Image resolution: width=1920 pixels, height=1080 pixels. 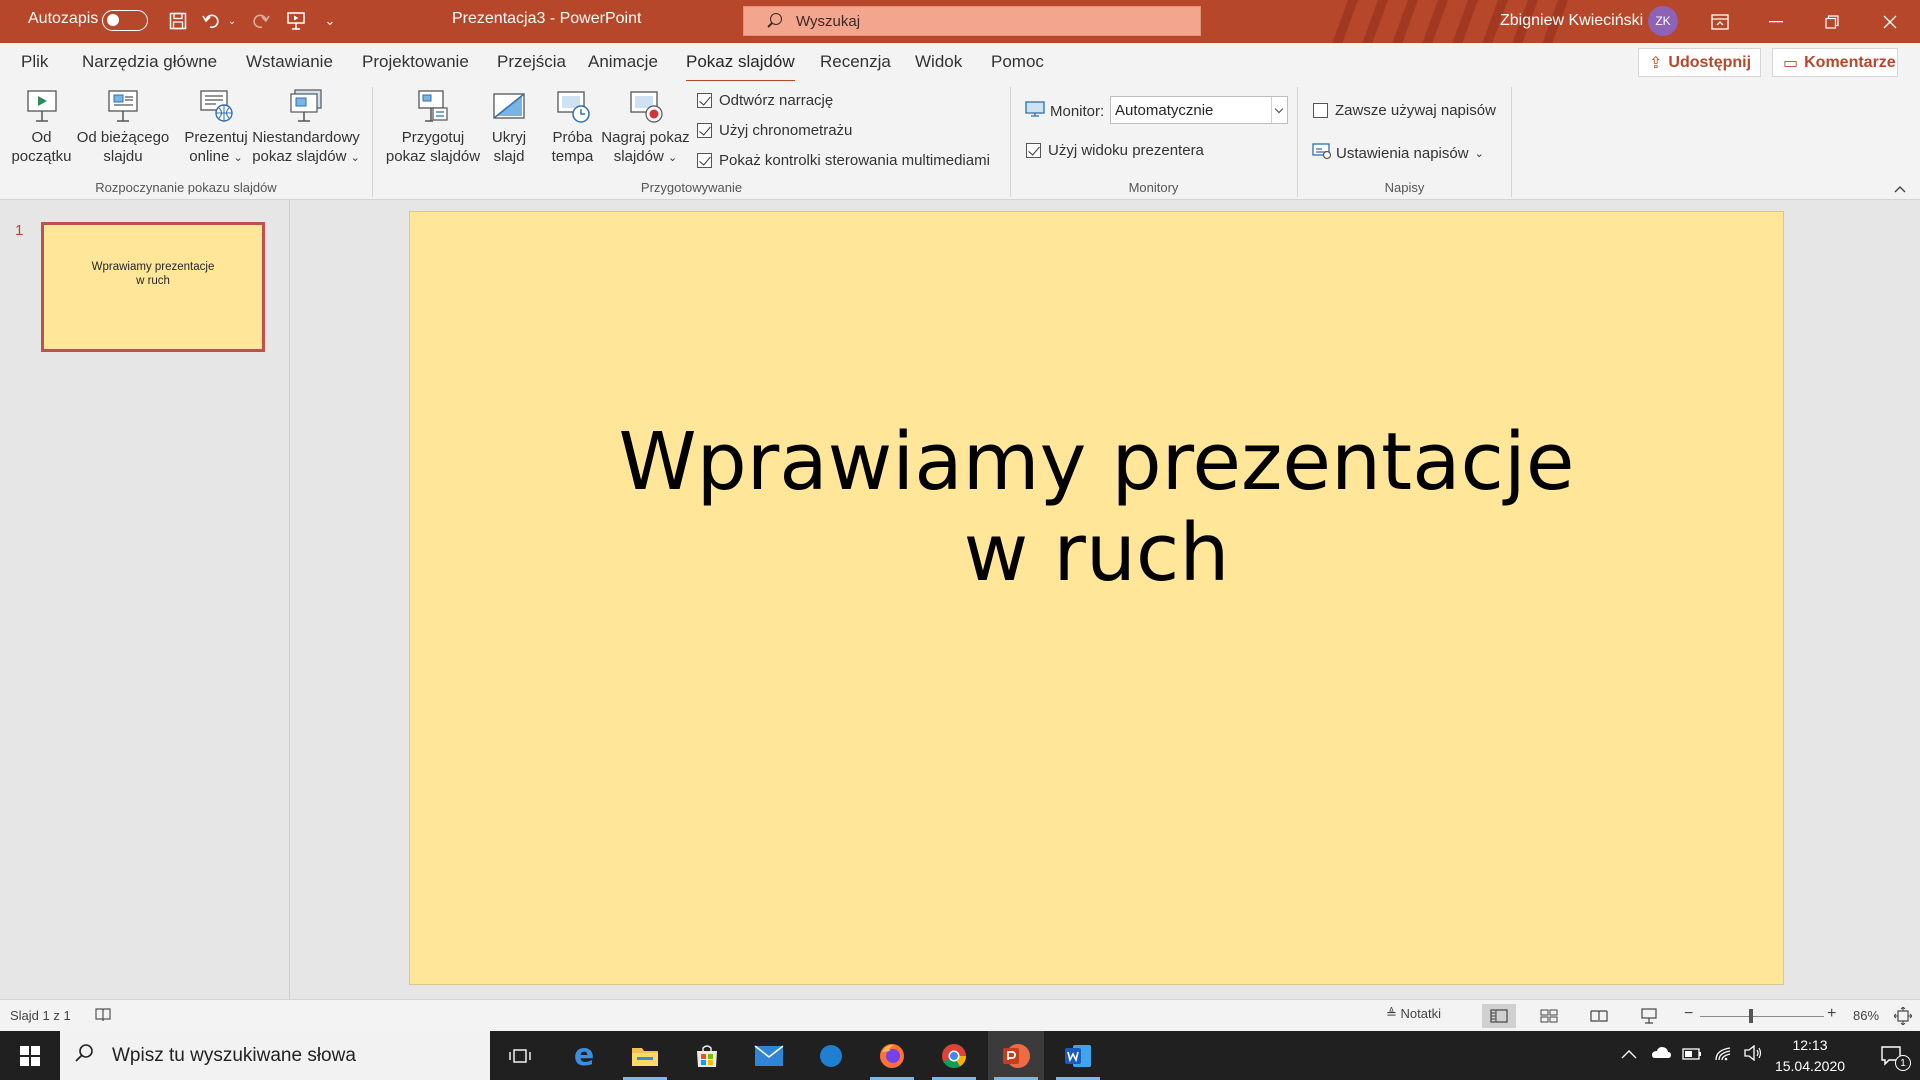 I want to click on setup-show-line2: pokaz slajdów, so click(x=433, y=156).